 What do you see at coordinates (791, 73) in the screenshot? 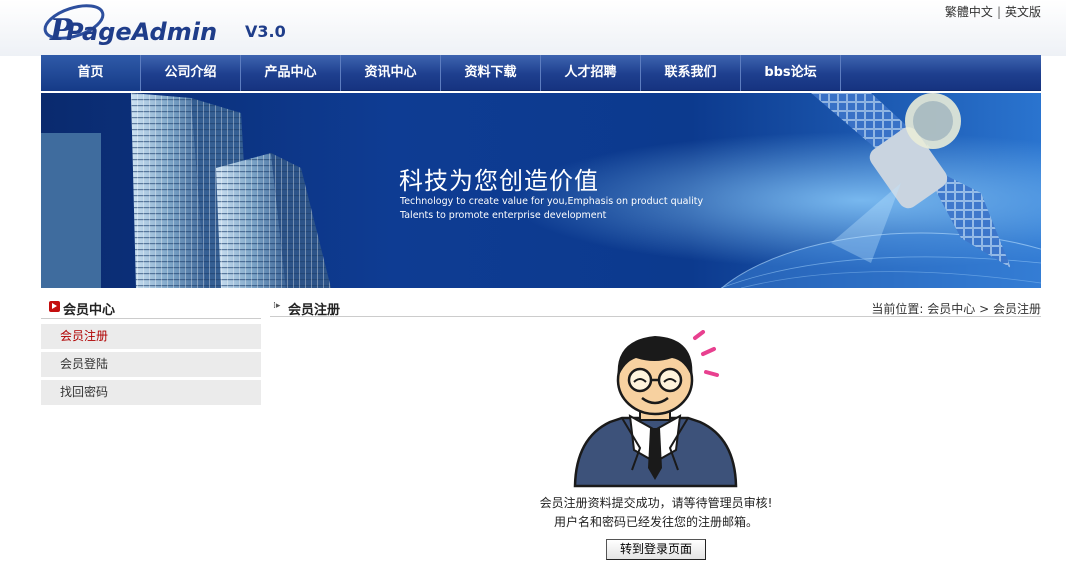
I see `nav-item-bbs: bbs论坛` at bounding box center [791, 73].